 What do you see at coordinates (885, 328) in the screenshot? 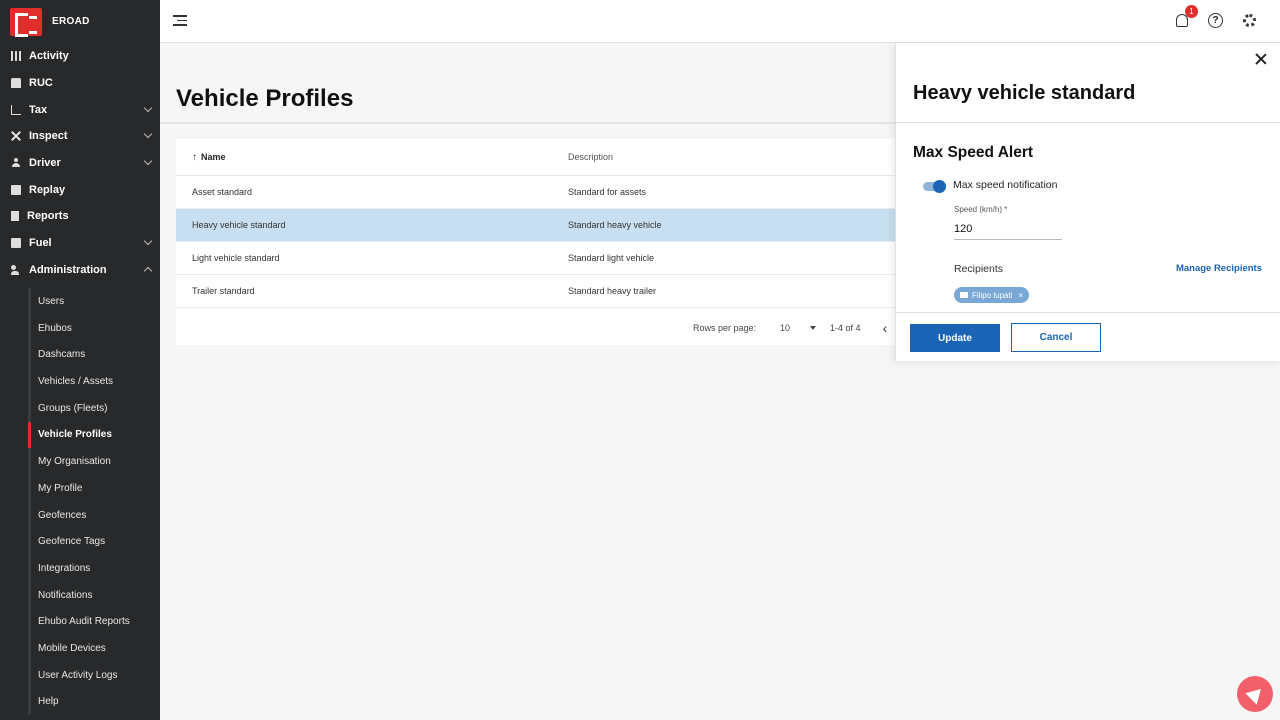
I see `previous-page-button: ‹` at bounding box center [885, 328].